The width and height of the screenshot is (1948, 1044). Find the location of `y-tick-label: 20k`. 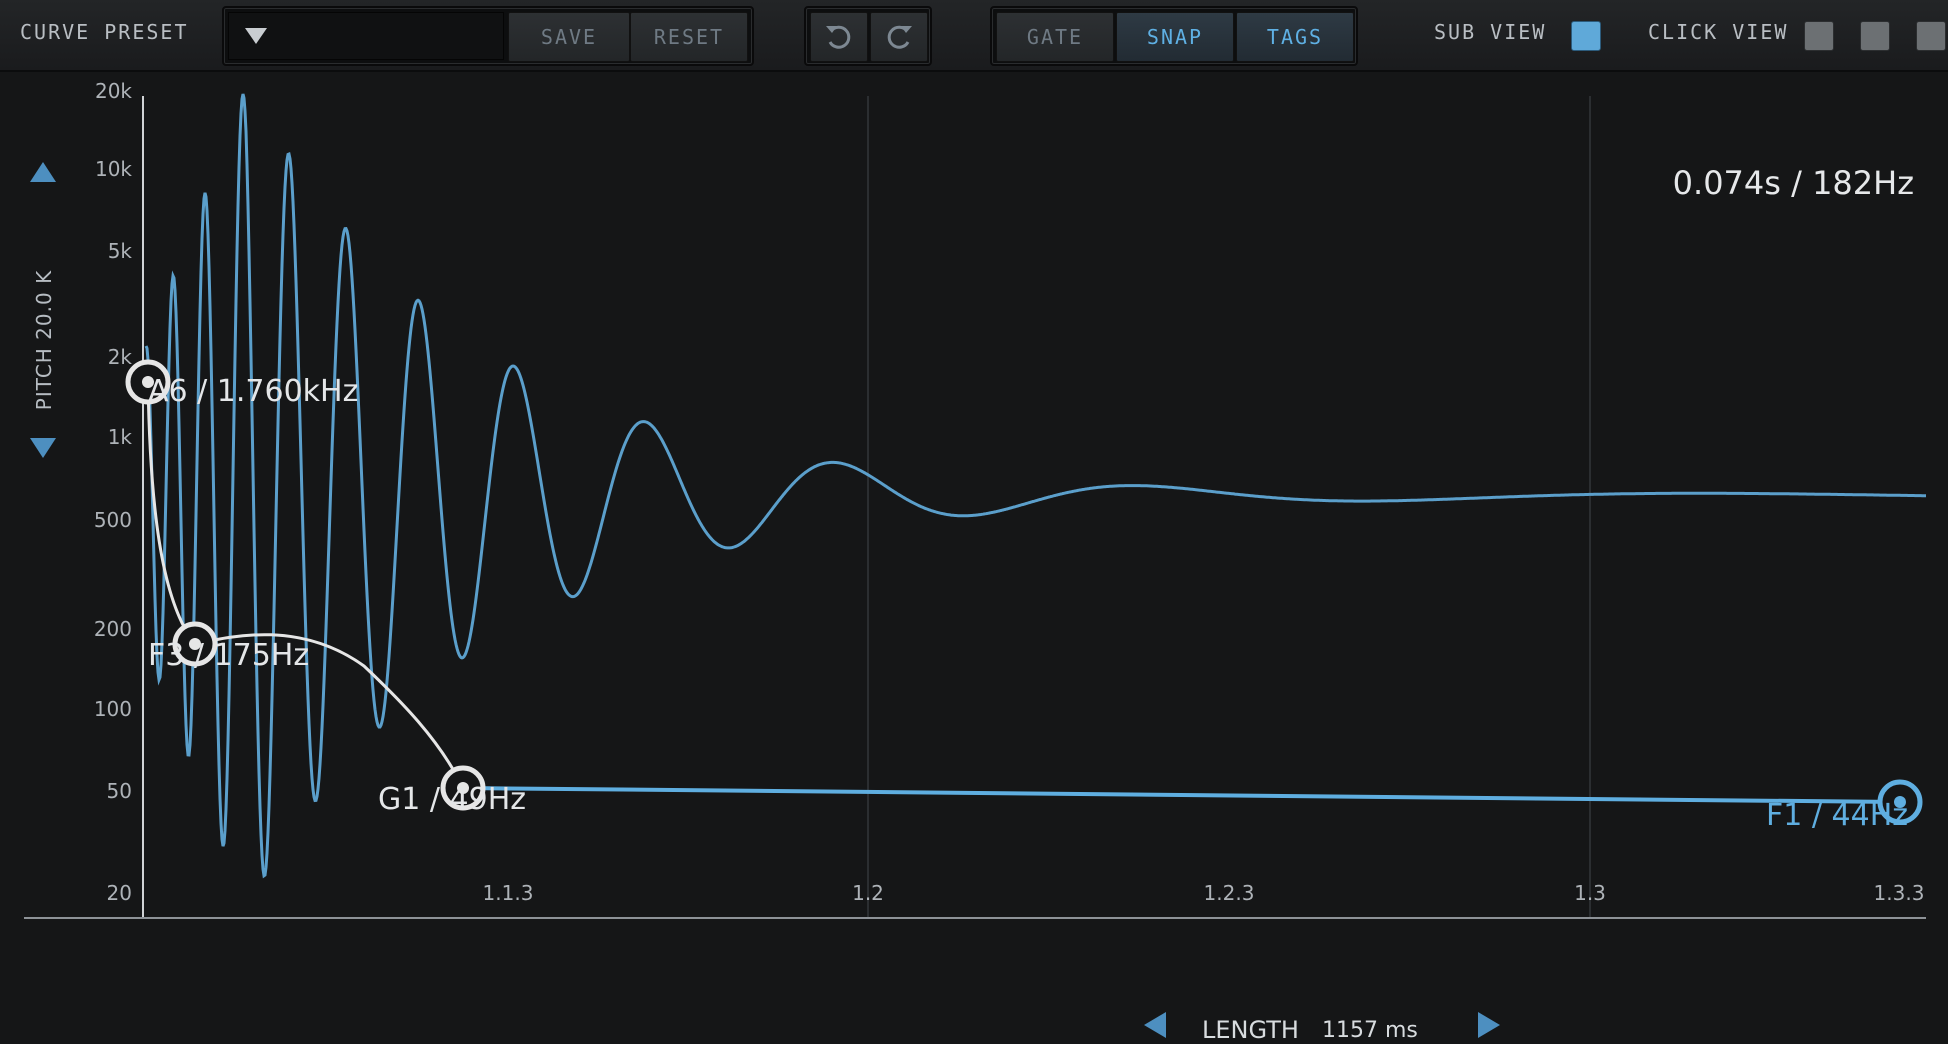

y-tick-label: 20k is located at coordinates (113, 91).